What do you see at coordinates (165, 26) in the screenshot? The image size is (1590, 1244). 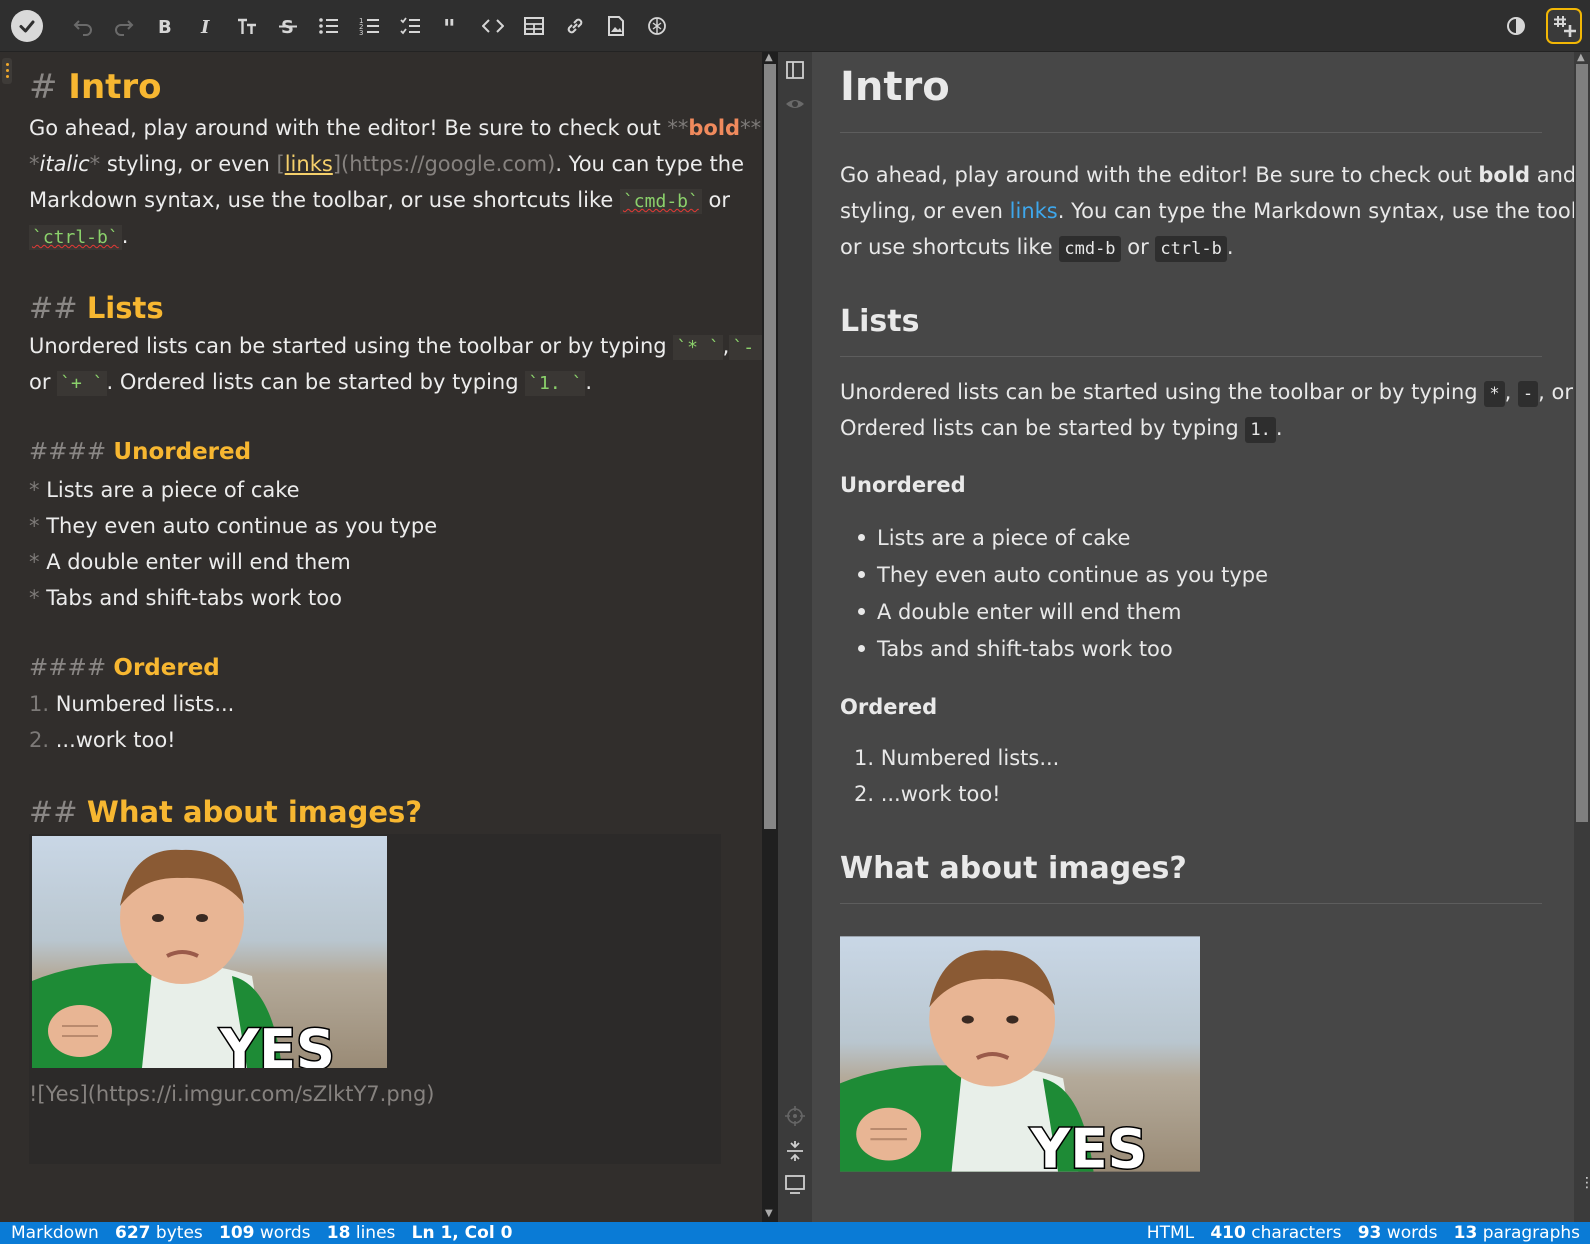 I see `bold-icon: B` at bounding box center [165, 26].